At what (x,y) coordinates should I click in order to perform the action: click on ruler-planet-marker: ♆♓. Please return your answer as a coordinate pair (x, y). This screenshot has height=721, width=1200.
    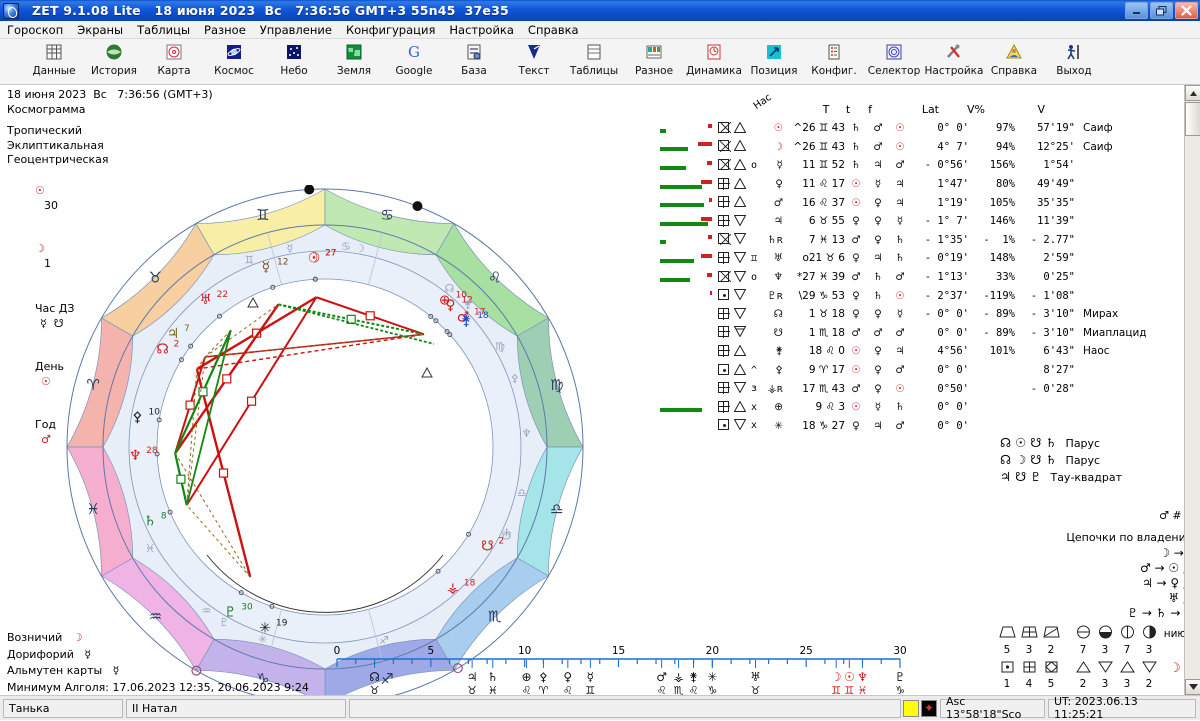
    Looking at the image, I should click on (862, 683).